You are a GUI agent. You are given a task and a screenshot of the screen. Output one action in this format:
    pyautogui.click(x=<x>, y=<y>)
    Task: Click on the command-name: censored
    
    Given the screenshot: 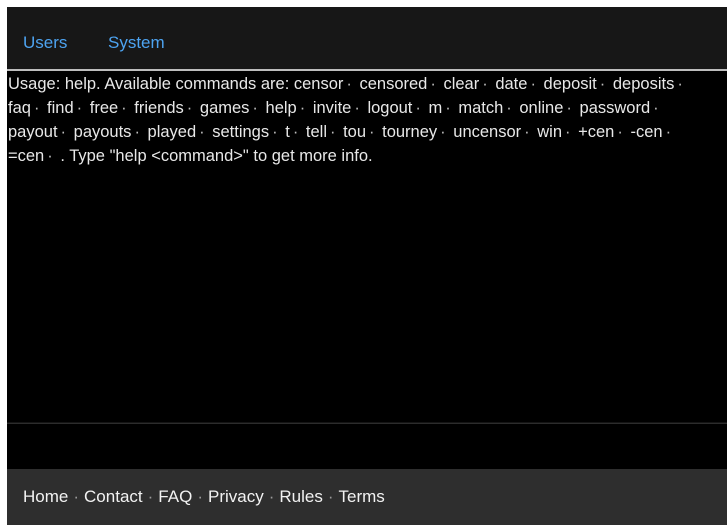 What is the action you would take?
    pyautogui.click(x=393, y=84)
    